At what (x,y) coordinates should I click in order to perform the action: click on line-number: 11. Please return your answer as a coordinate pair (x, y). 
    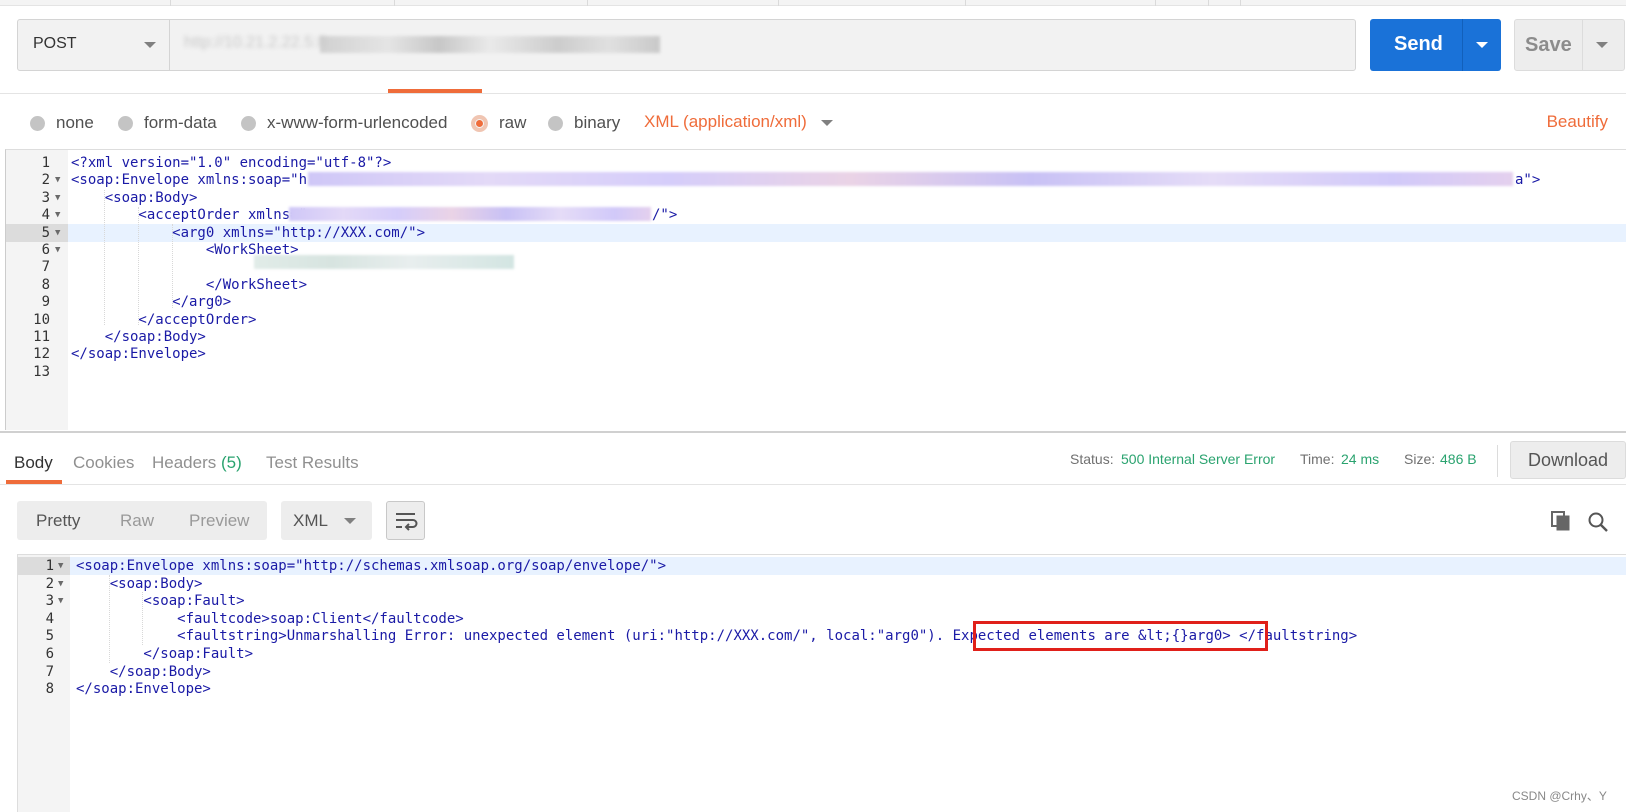
    Looking at the image, I should click on (41, 337).